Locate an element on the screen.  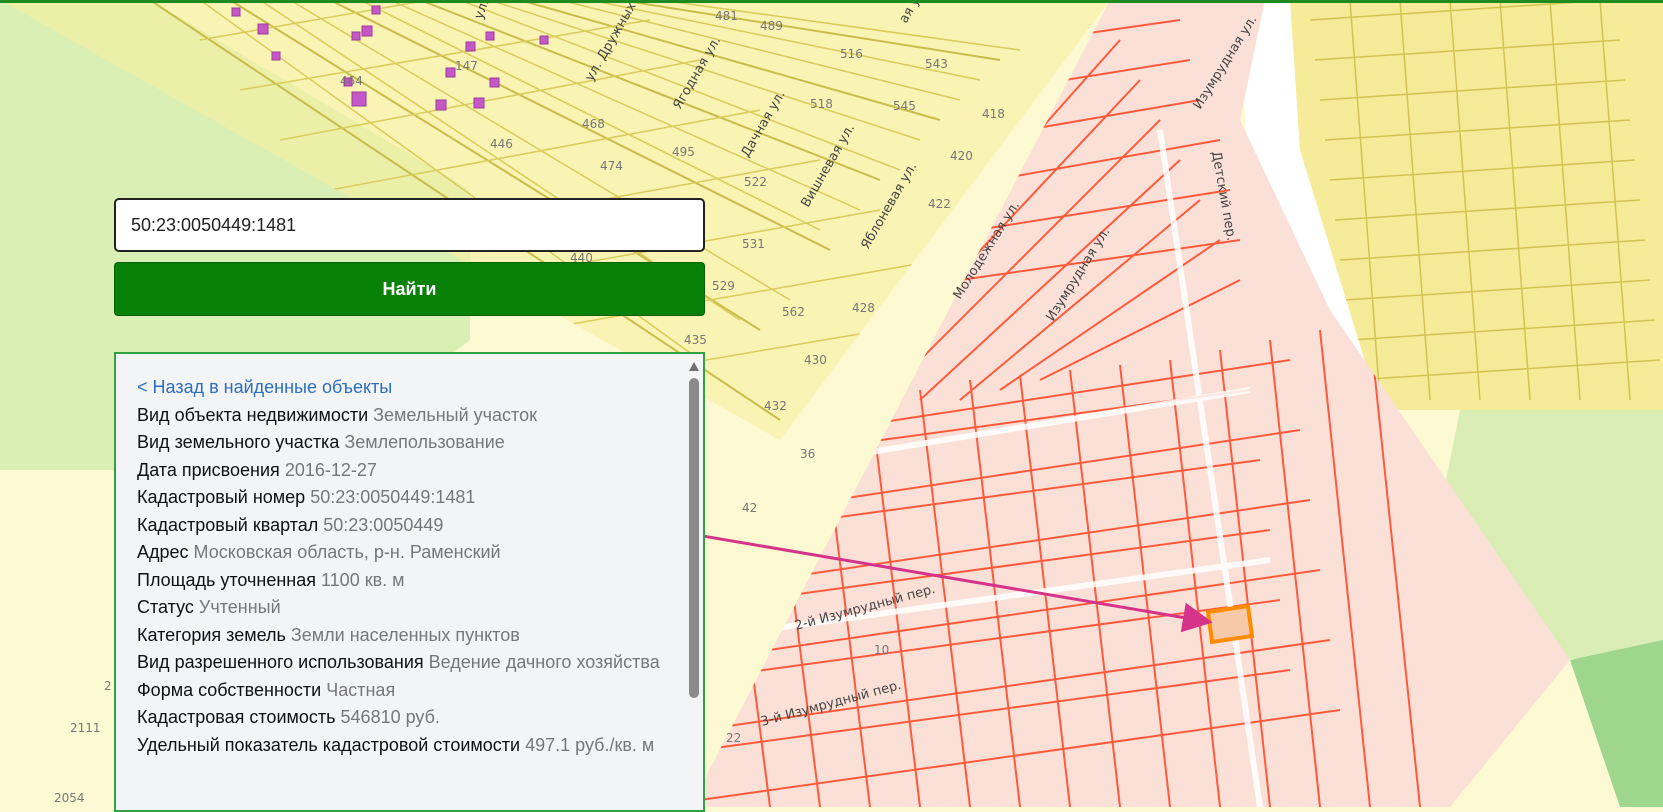
detail-value: 546810 руб. is located at coordinates (390, 717).